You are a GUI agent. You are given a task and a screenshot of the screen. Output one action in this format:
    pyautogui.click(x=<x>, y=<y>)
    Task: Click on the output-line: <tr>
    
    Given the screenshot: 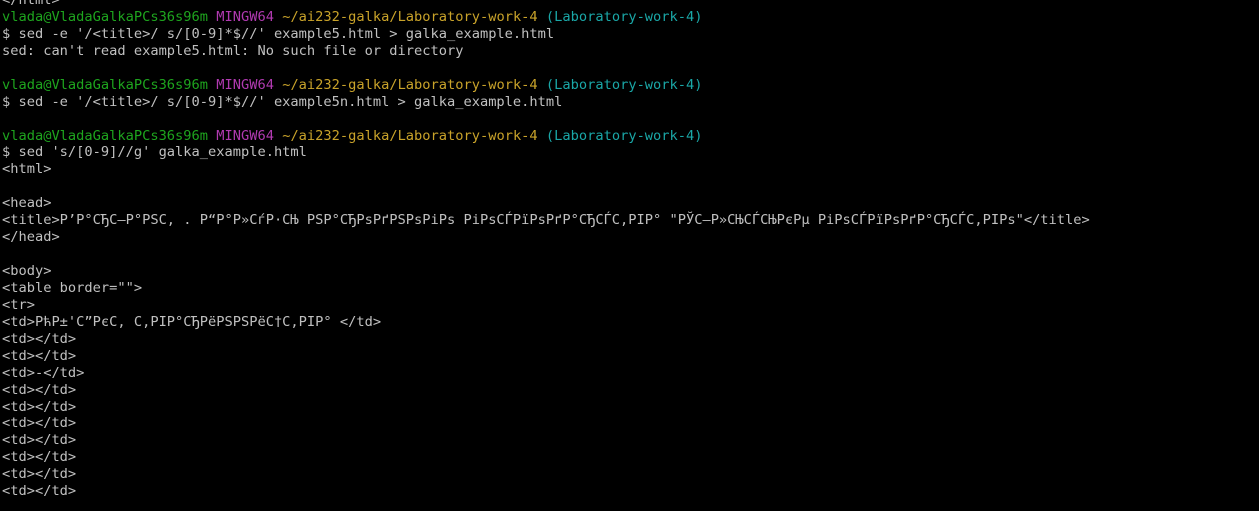 What is the action you would take?
    pyautogui.click(x=18, y=304)
    